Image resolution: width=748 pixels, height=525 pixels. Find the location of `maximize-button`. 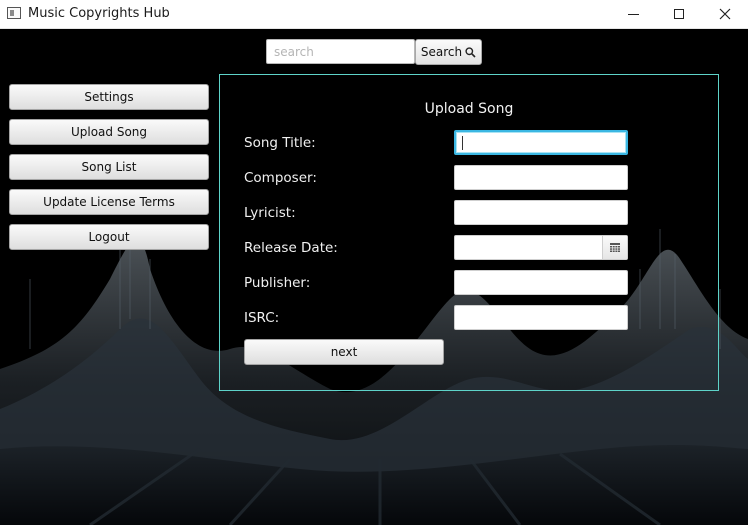

maximize-button is located at coordinates (679, 14).